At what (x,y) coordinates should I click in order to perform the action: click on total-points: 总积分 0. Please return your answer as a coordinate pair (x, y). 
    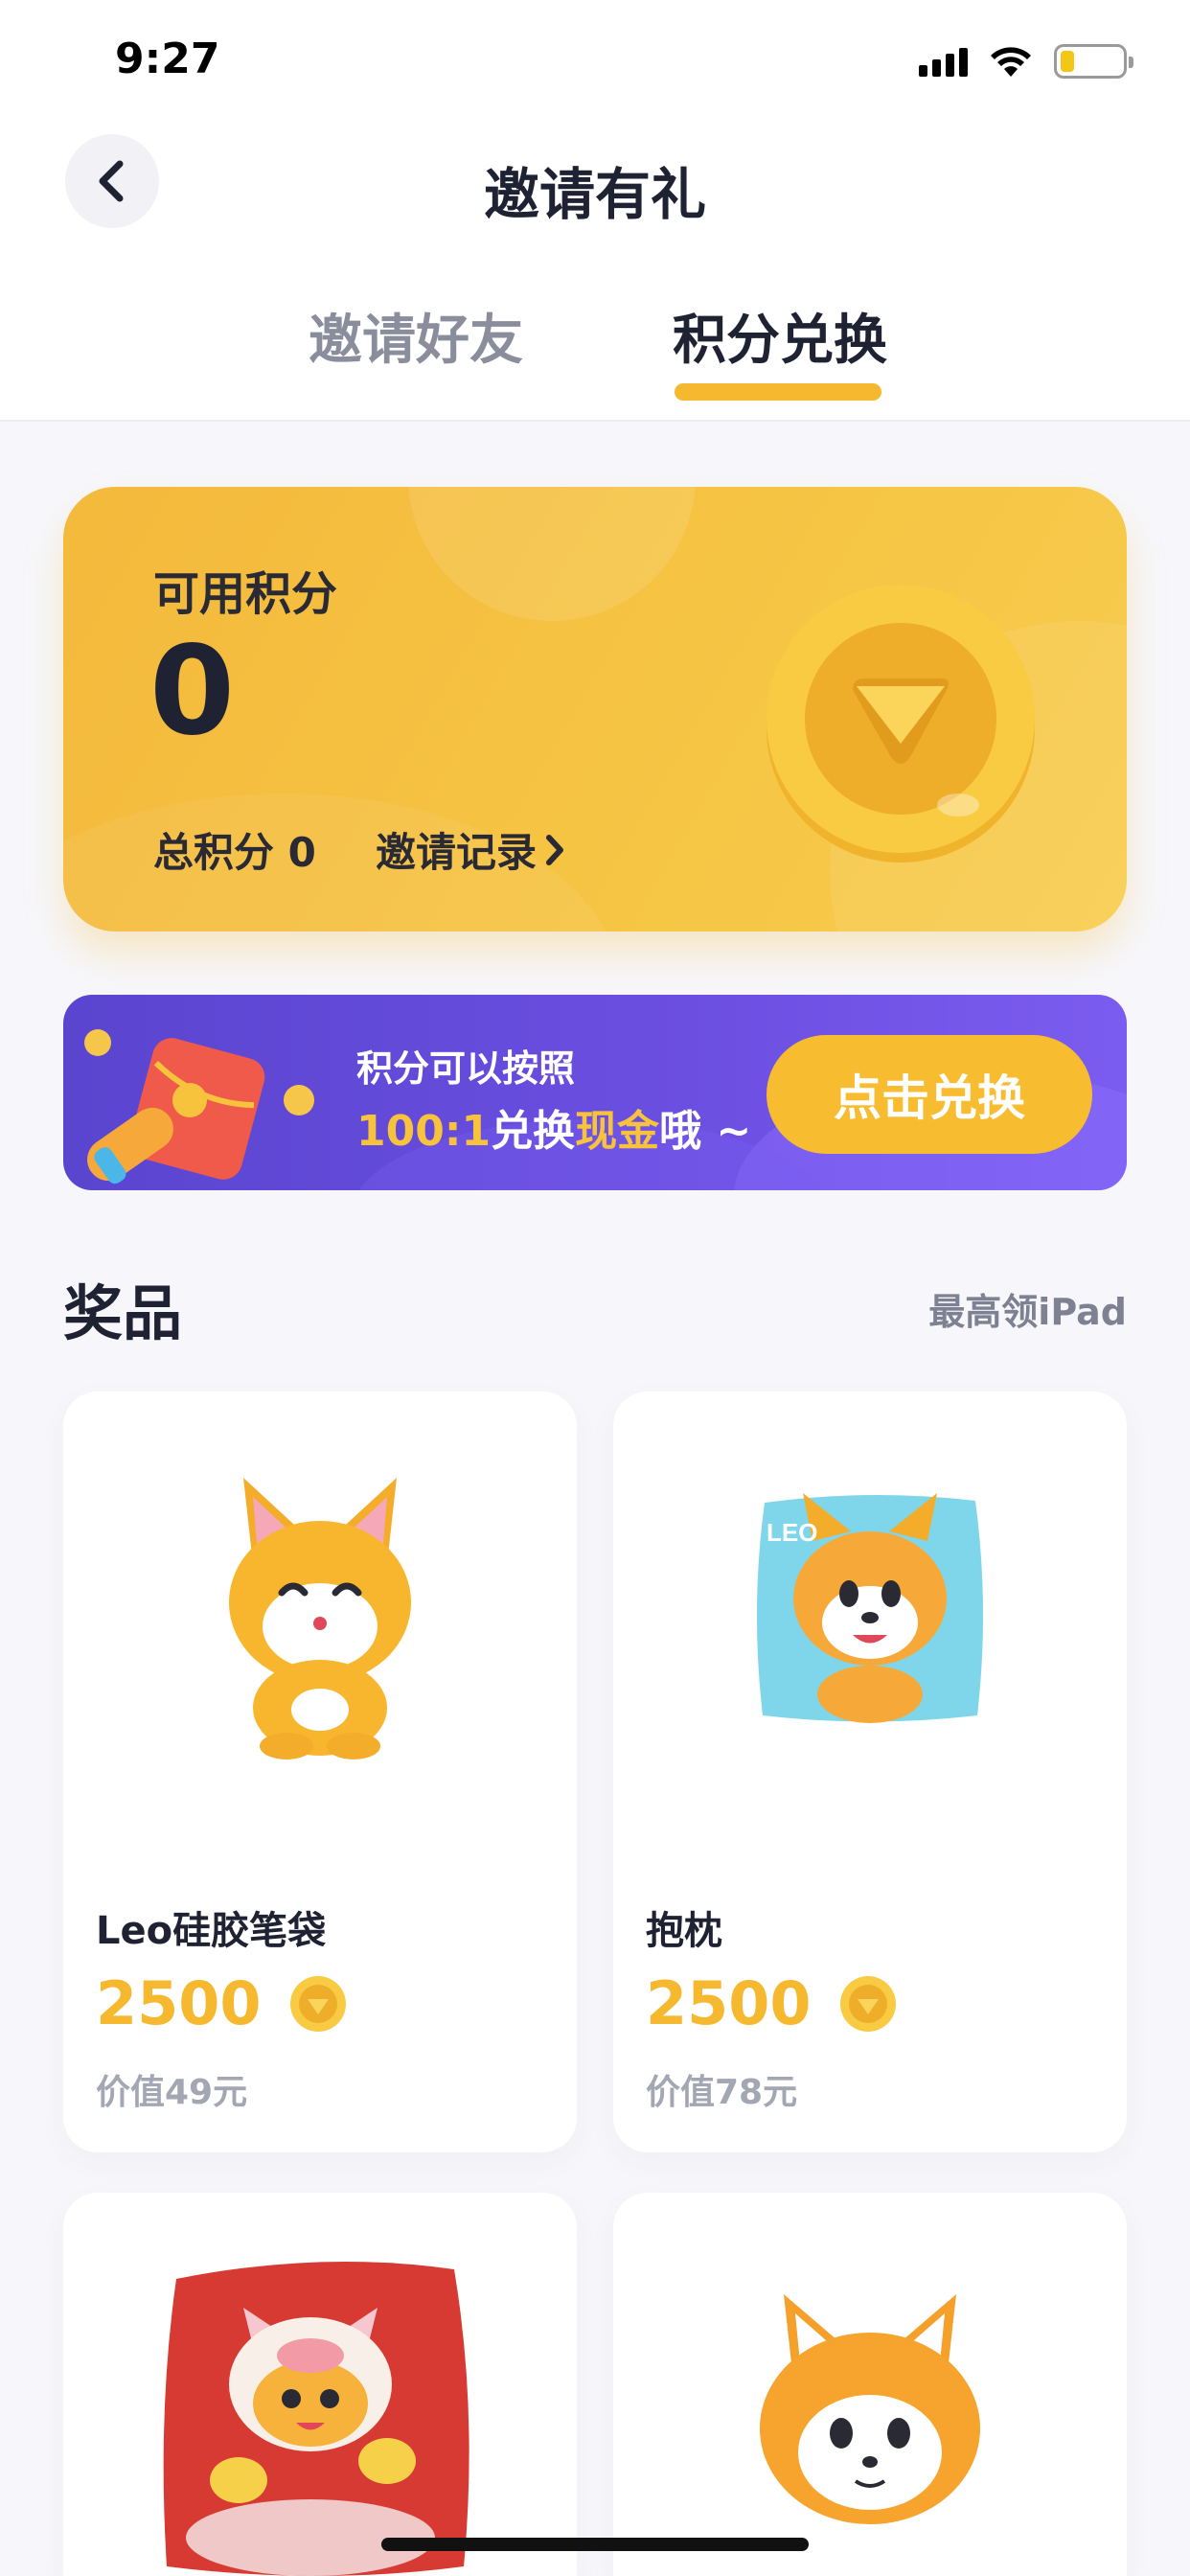
    Looking at the image, I should click on (234, 852).